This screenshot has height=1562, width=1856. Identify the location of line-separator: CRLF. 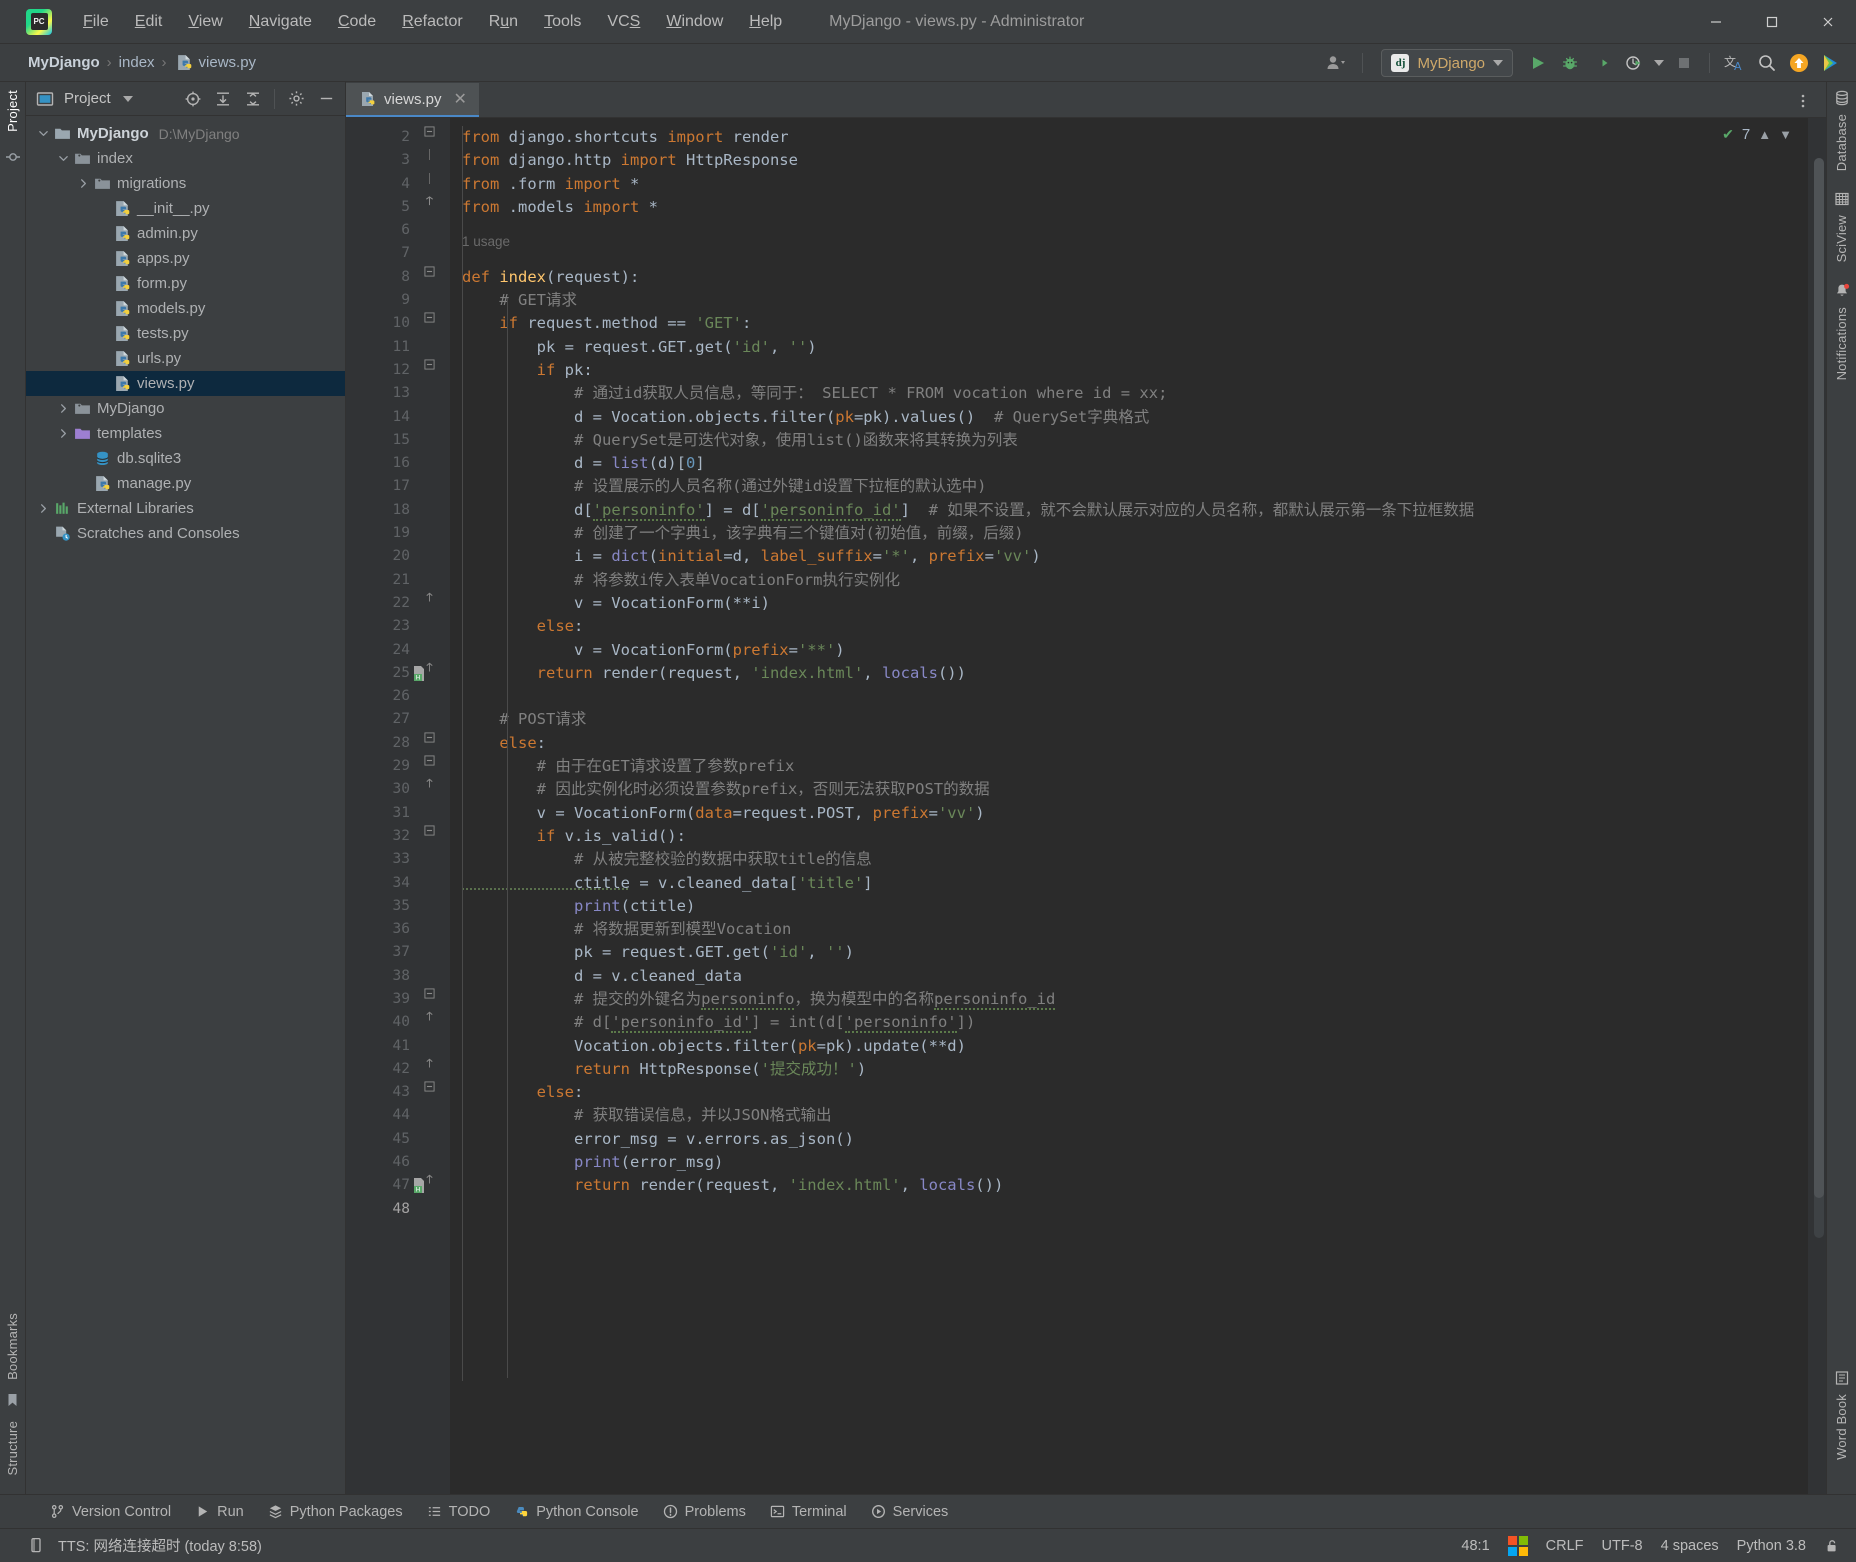
(1565, 1546).